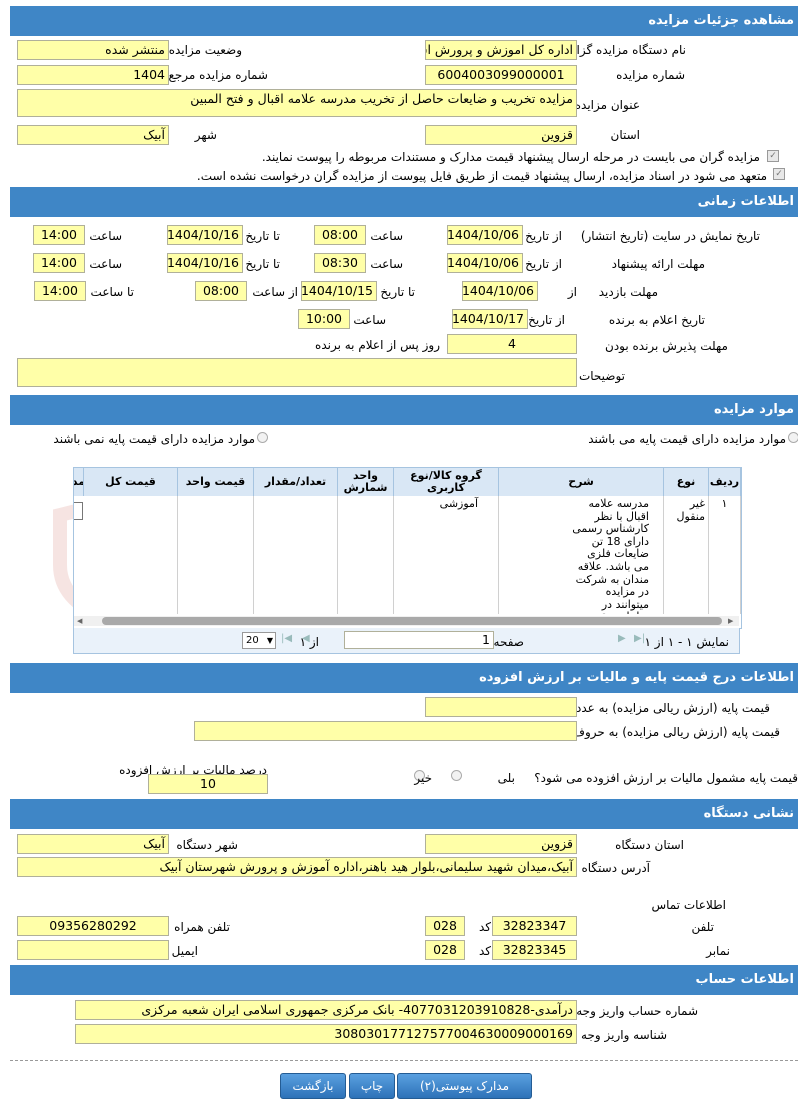 The height and width of the screenshot is (1117, 798). I want to click on vat-yes-label: بلی, so click(506, 778).